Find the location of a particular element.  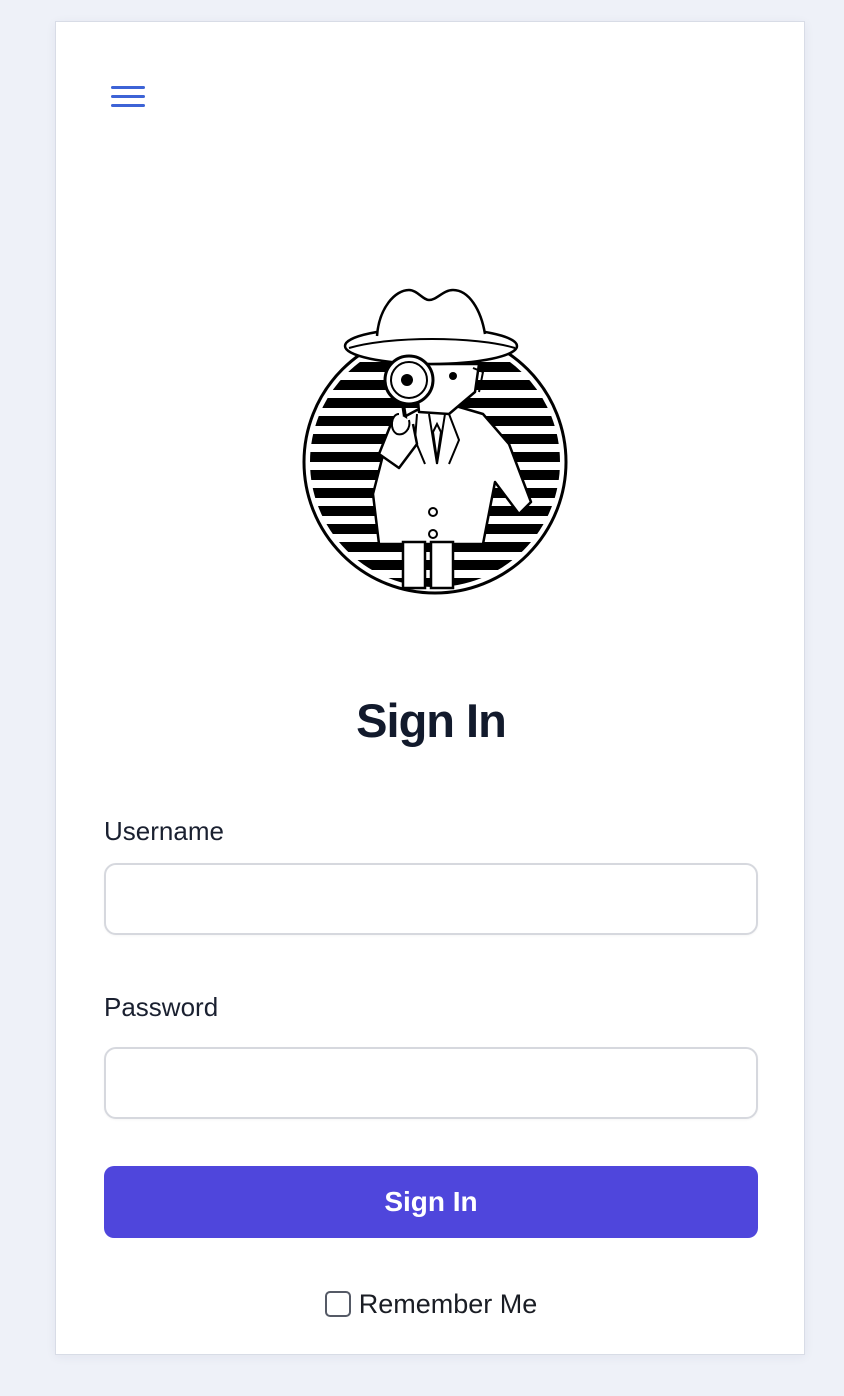

remember-me-row: Remember Me is located at coordinates (431, 1304).